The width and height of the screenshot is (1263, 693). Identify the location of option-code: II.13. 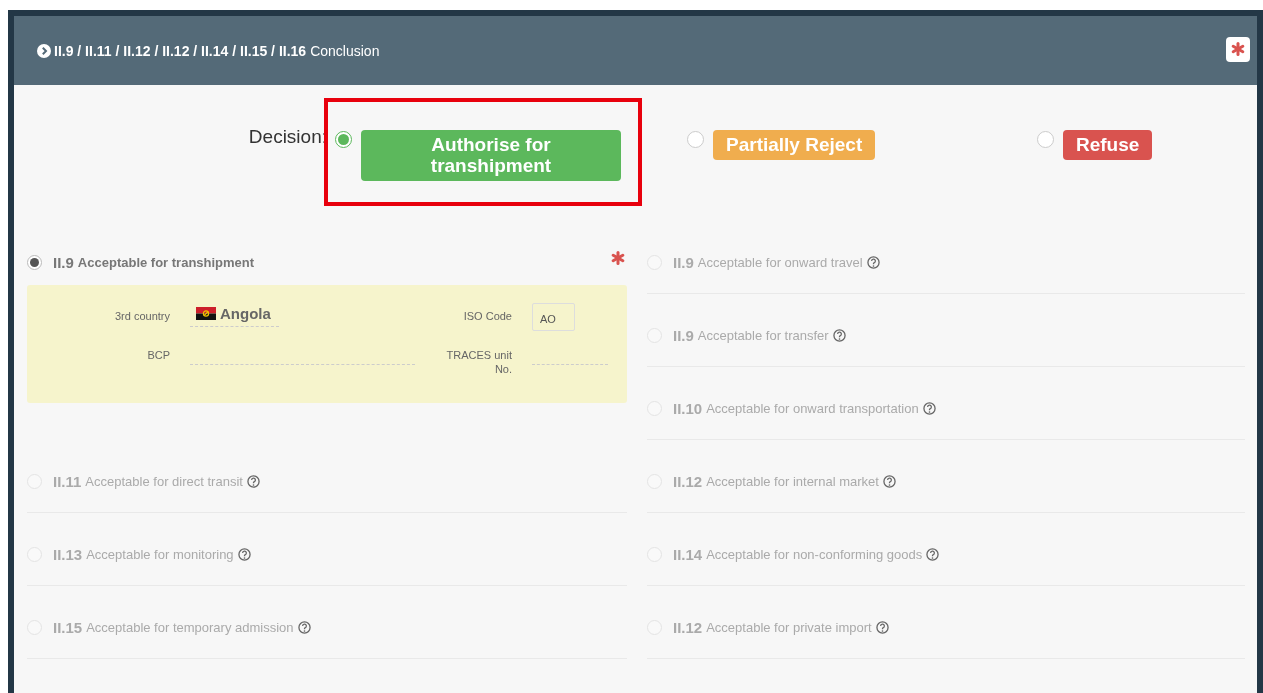
(68, 554).